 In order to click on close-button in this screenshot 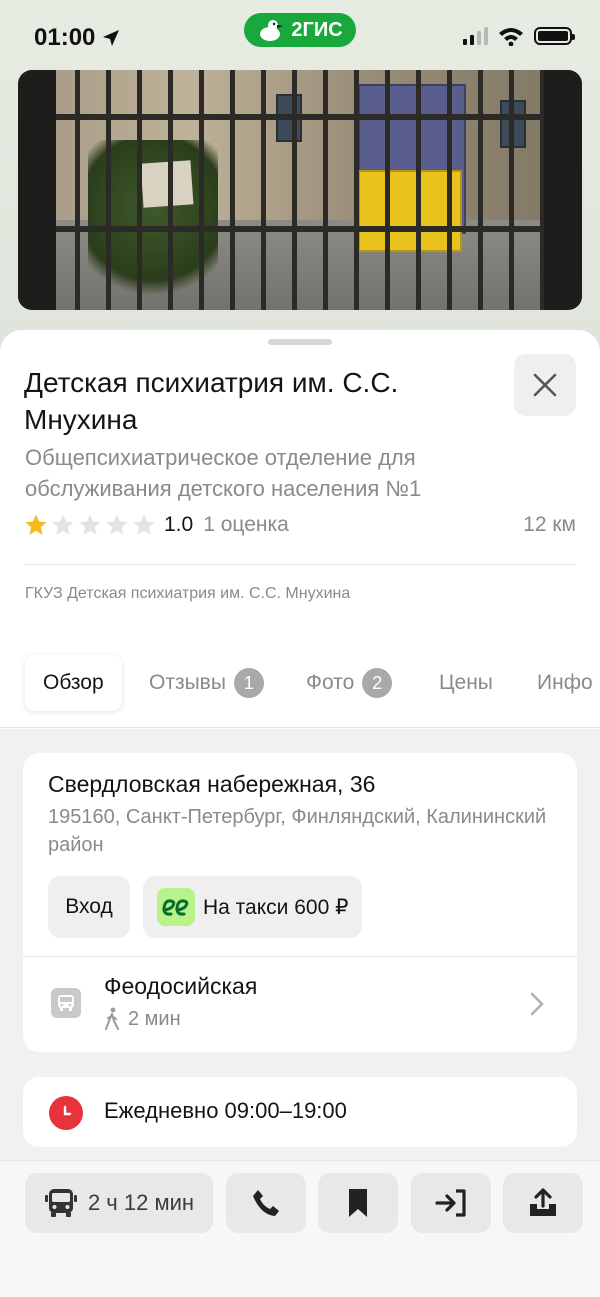, I will do `click(545, 385)`.